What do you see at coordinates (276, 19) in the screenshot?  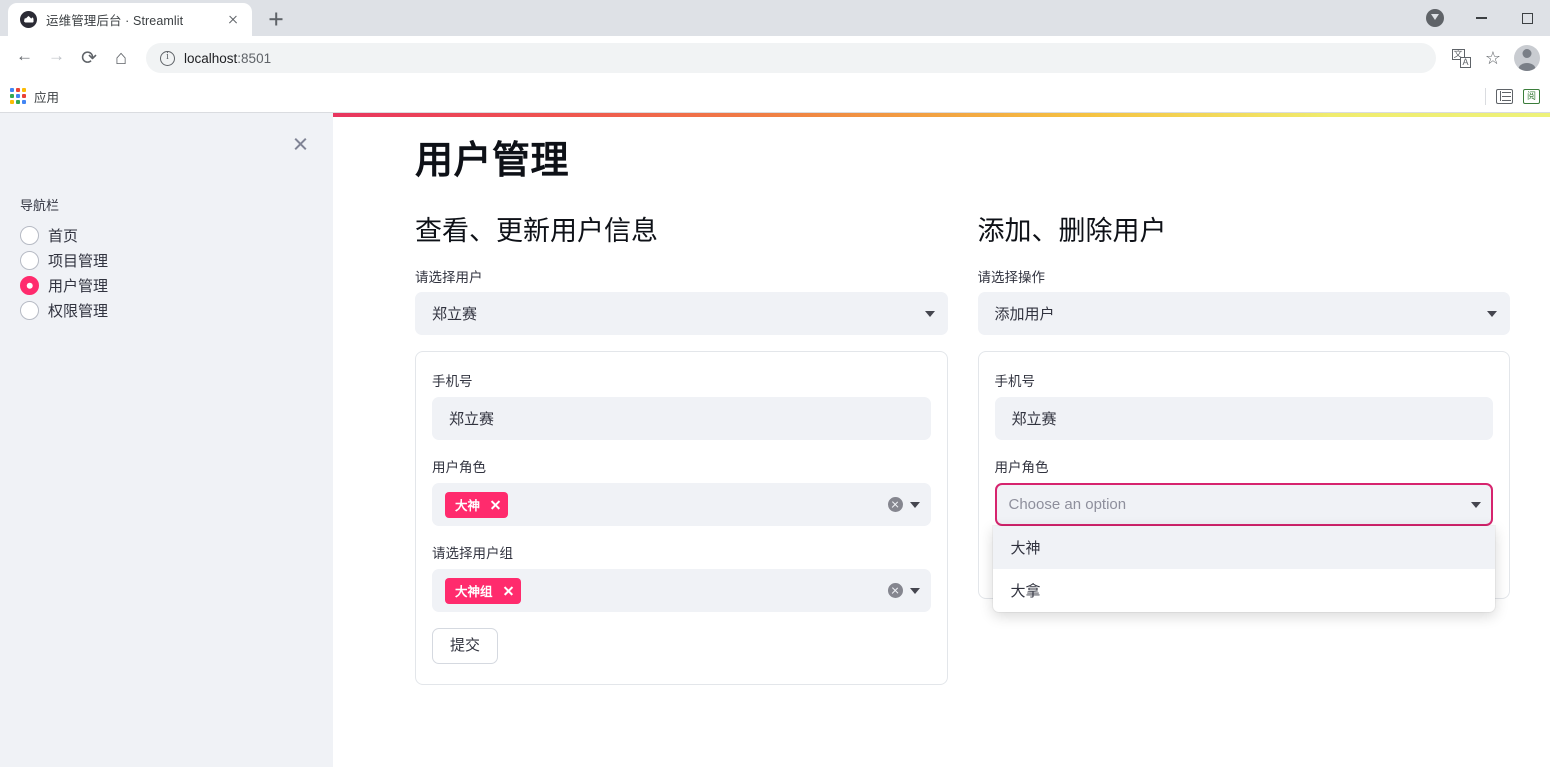 I see `new-tab-button` at bounding box center [276, 19].